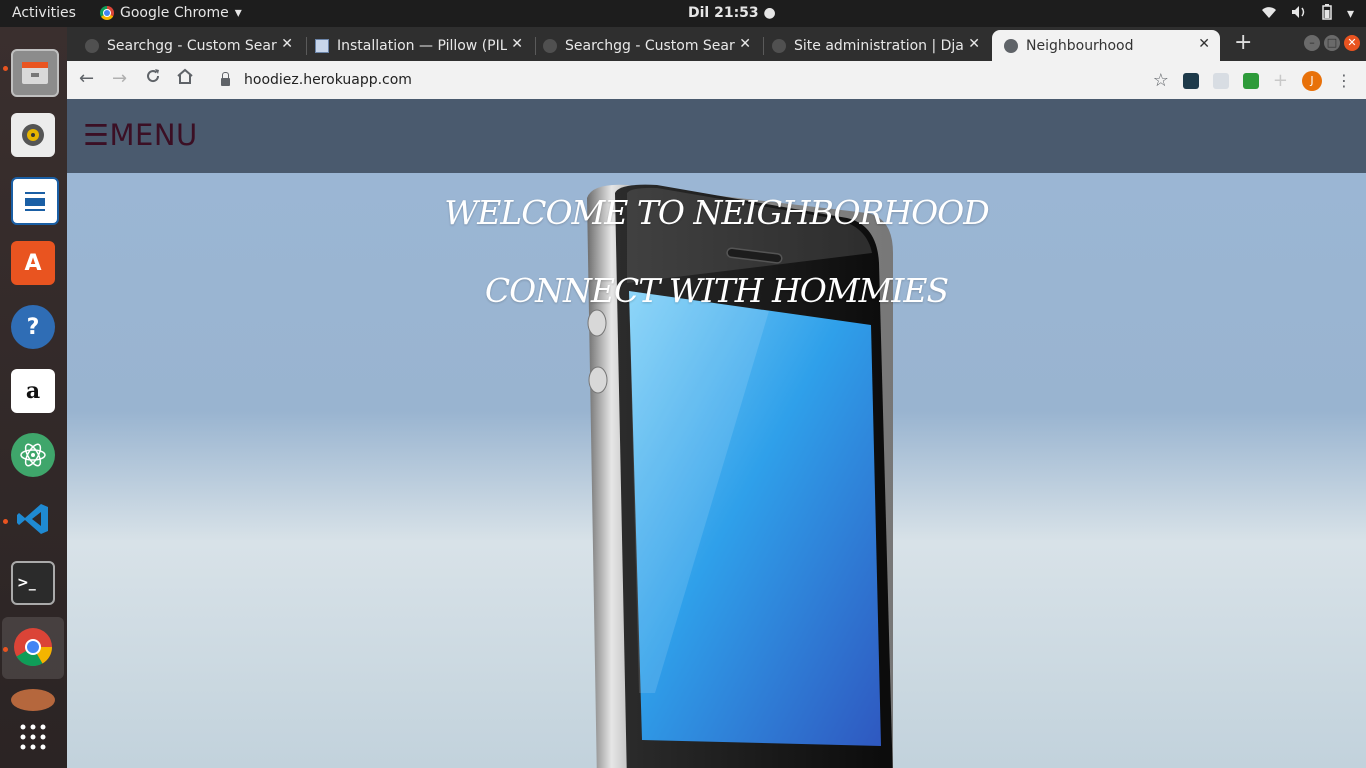  I want to click on minimize-button: –, so click(1312, 43).